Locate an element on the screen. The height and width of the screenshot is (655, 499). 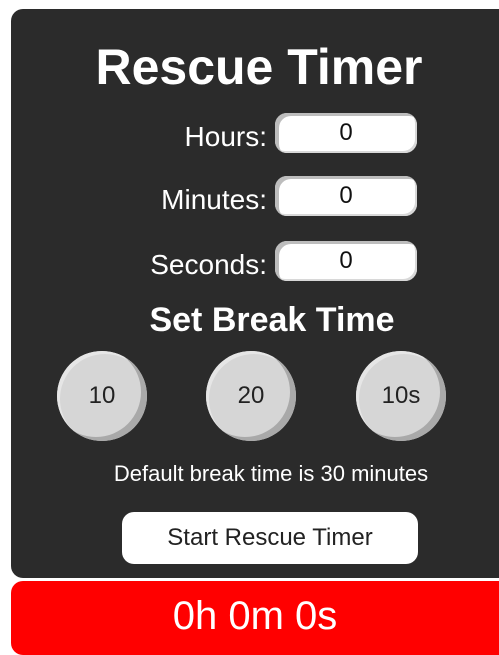
app-title: Rescue Timer is located at coordinates (259, 67).